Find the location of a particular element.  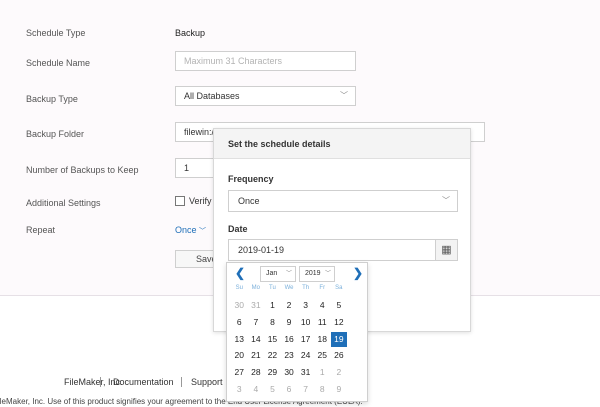

weekday-header: Mo is located at coordinates (256, 288).